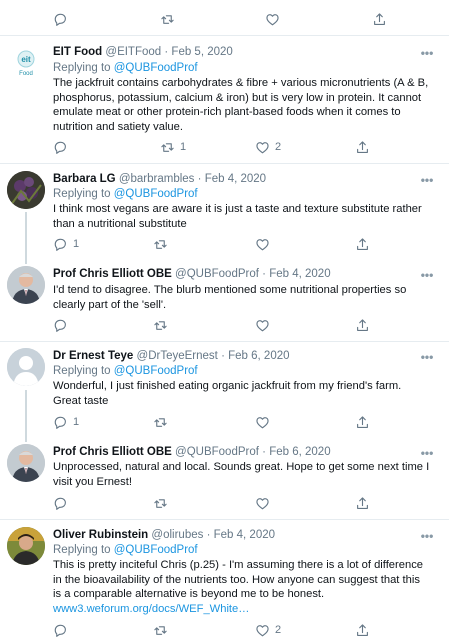  What do you see at coordinates (26, 63) in the screenshot?
I see `avatar: eit Food` at bounding box center [26, 63].